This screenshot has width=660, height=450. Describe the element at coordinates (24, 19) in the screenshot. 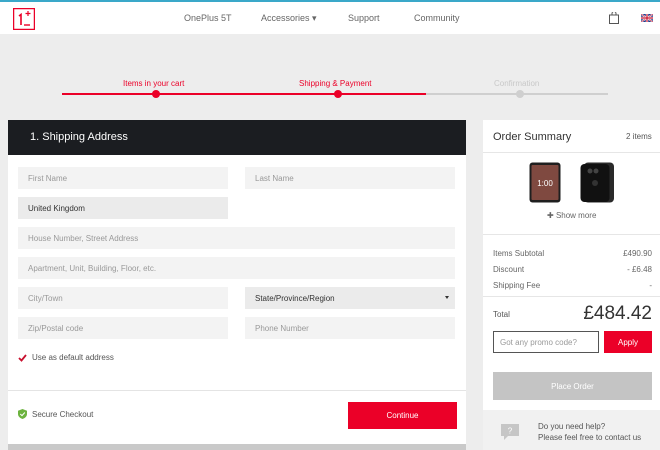

I see `oneplus-logo` at that location.